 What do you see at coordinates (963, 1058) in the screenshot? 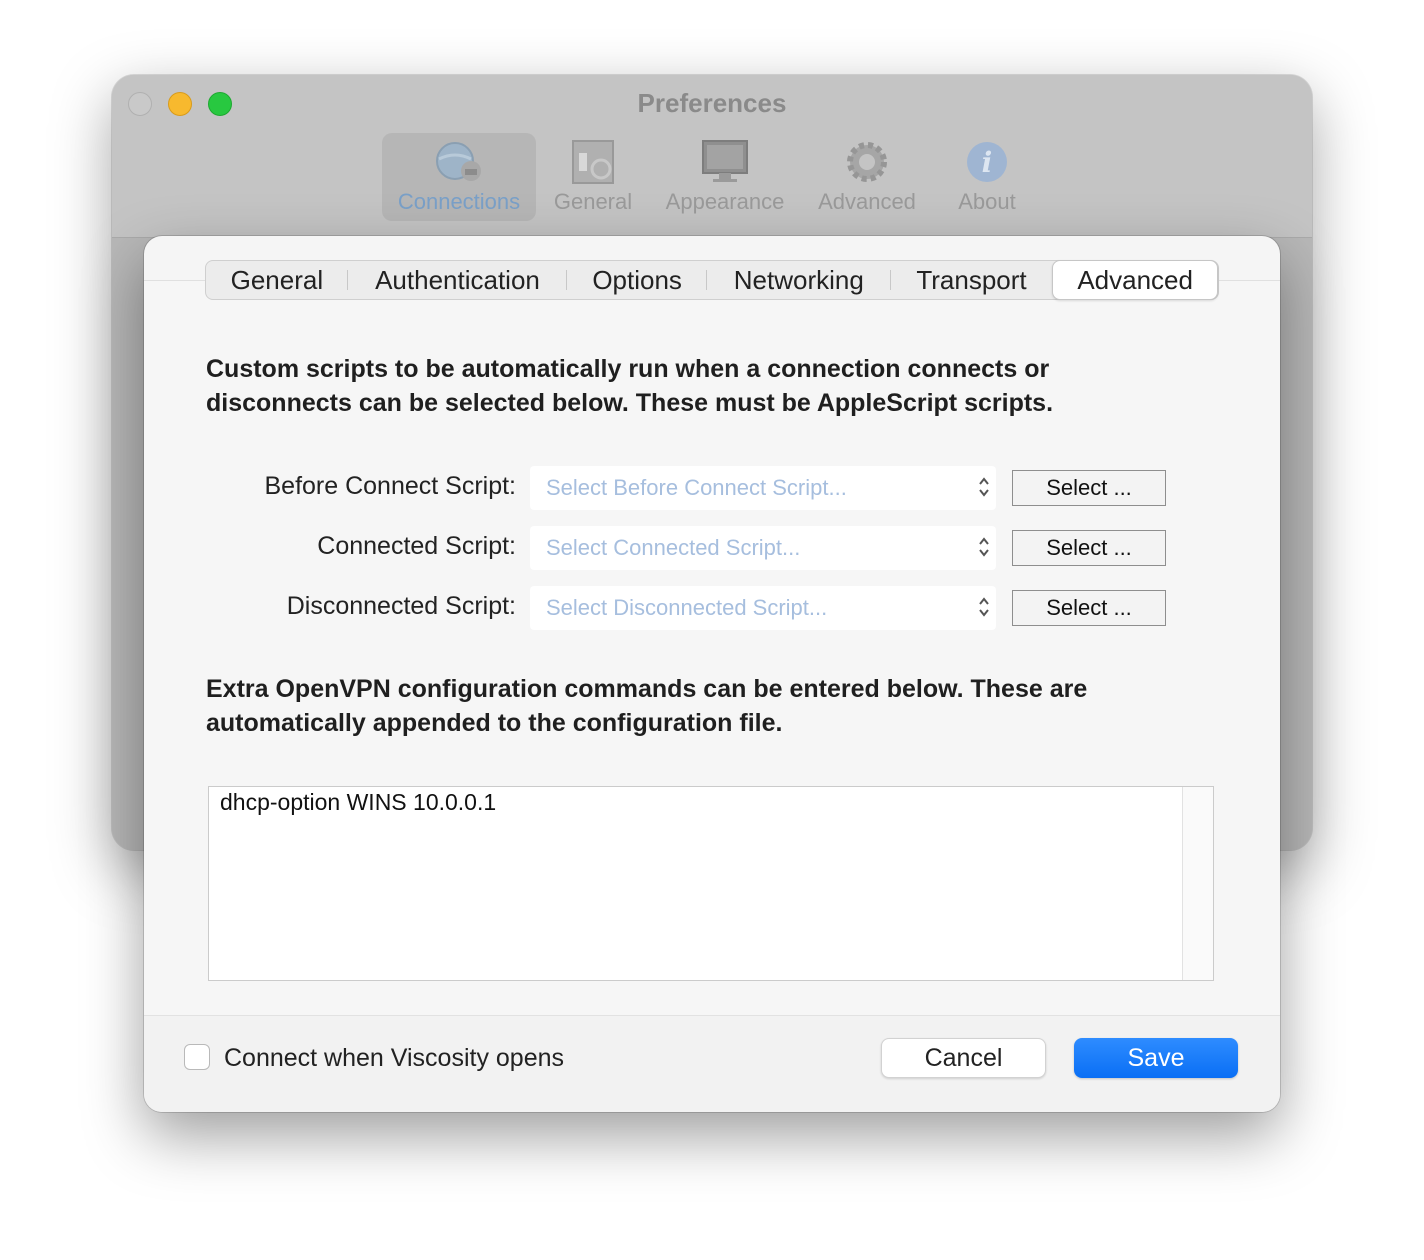
I see `cancel-button: Cancel` at bounding box center [963, 1058].